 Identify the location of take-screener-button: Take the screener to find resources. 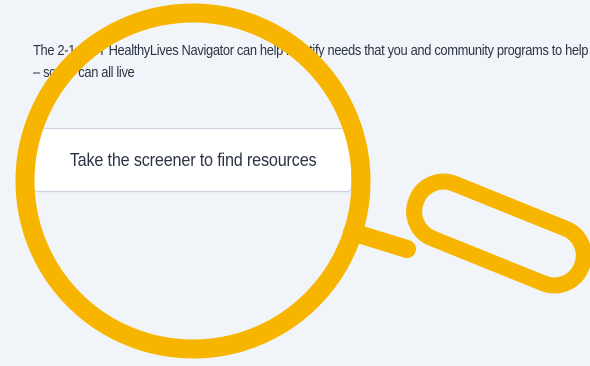
(192, 160).